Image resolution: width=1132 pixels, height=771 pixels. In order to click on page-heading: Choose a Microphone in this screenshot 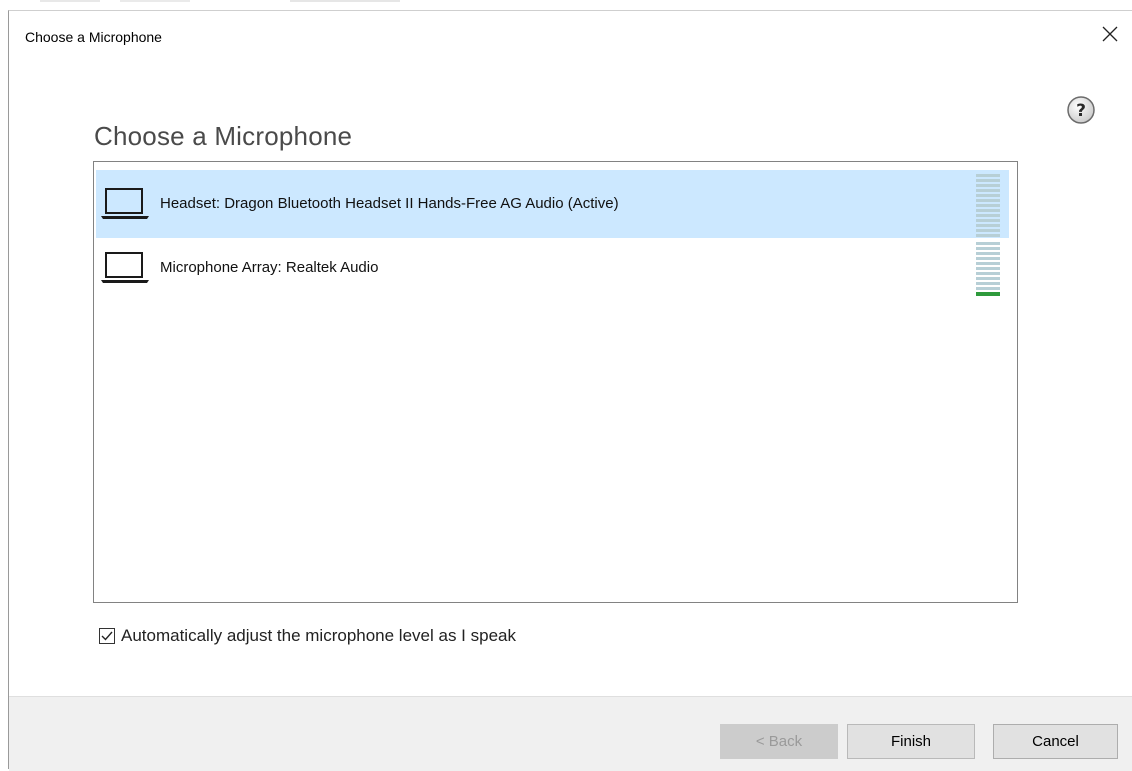, I will do `click(223, 136)`.